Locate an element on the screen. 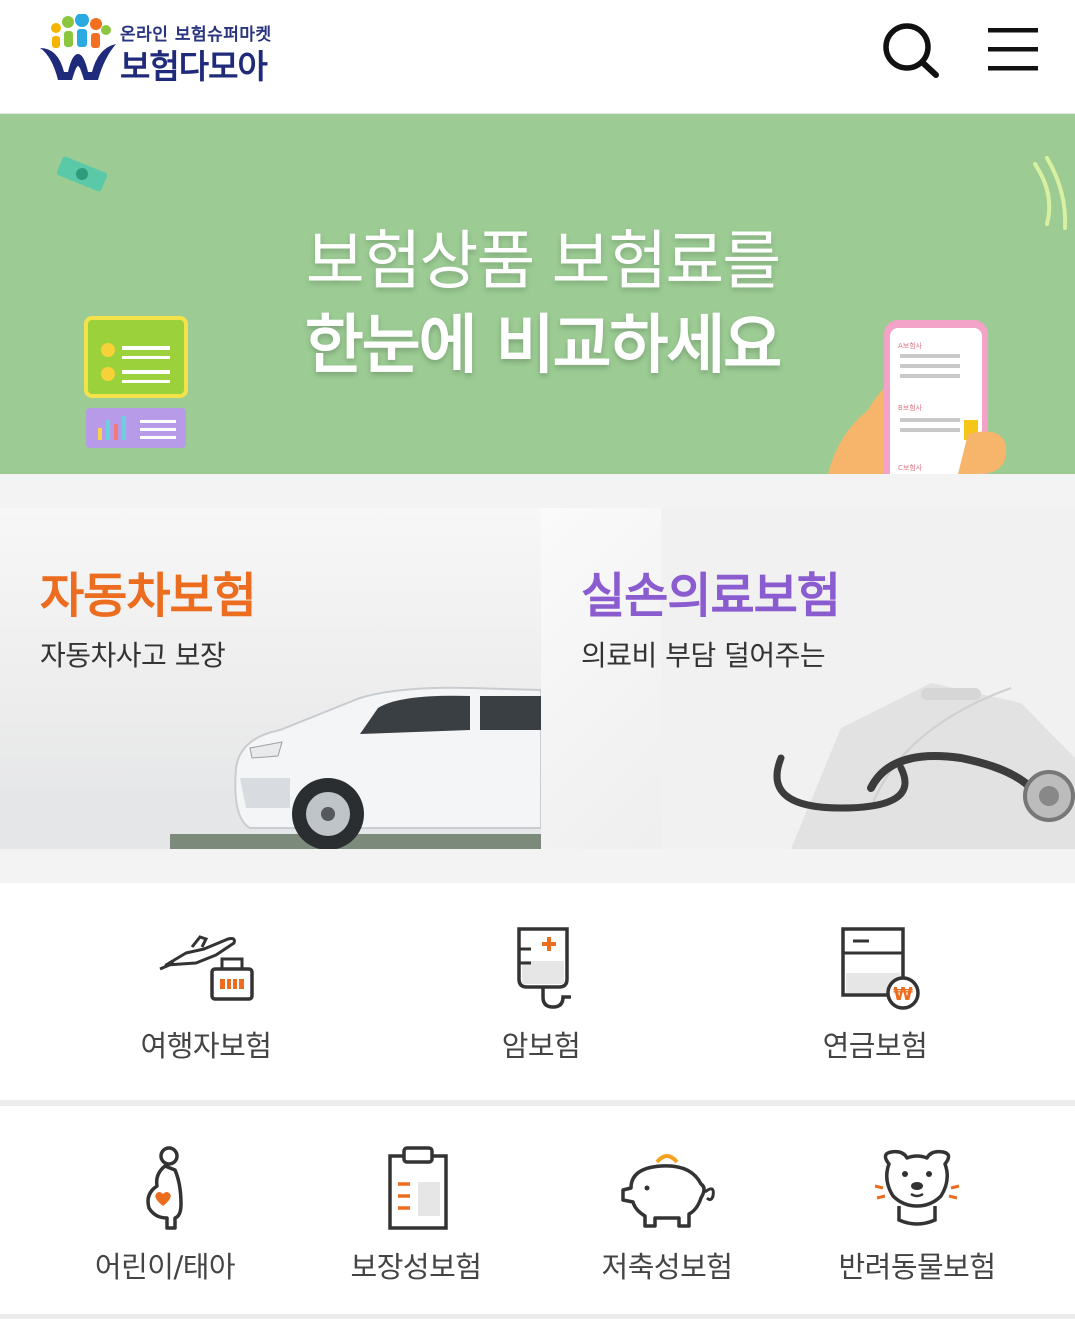 This screenshot has height=1319, width=1075. card-medical-subtitle: 의료비 부담 덜어주는 is located at coordinates (703, 655).